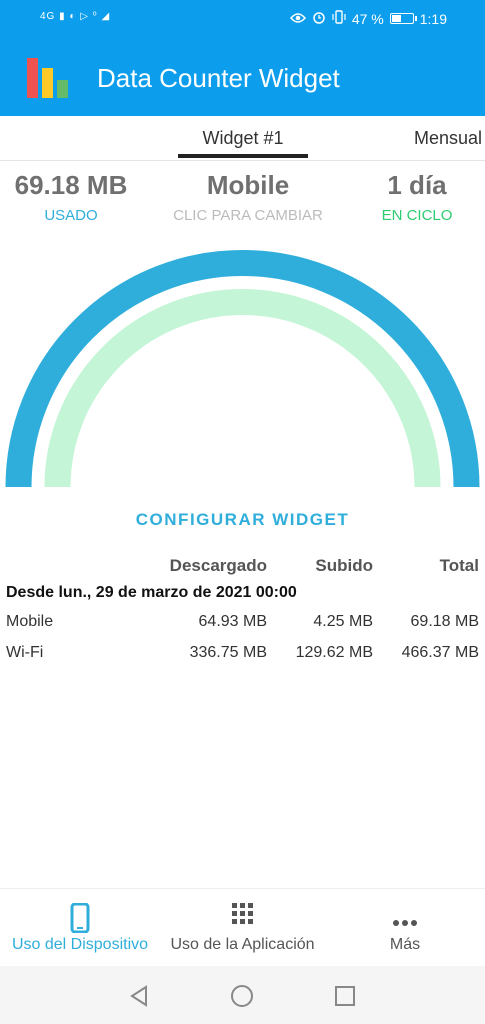 This screenshot has width=485, height=1024. What do you see at coordinates (80, 944) in the screenshot?
I see `nav-label: Uso del Dispositivo` at bounding box center [80, 944].